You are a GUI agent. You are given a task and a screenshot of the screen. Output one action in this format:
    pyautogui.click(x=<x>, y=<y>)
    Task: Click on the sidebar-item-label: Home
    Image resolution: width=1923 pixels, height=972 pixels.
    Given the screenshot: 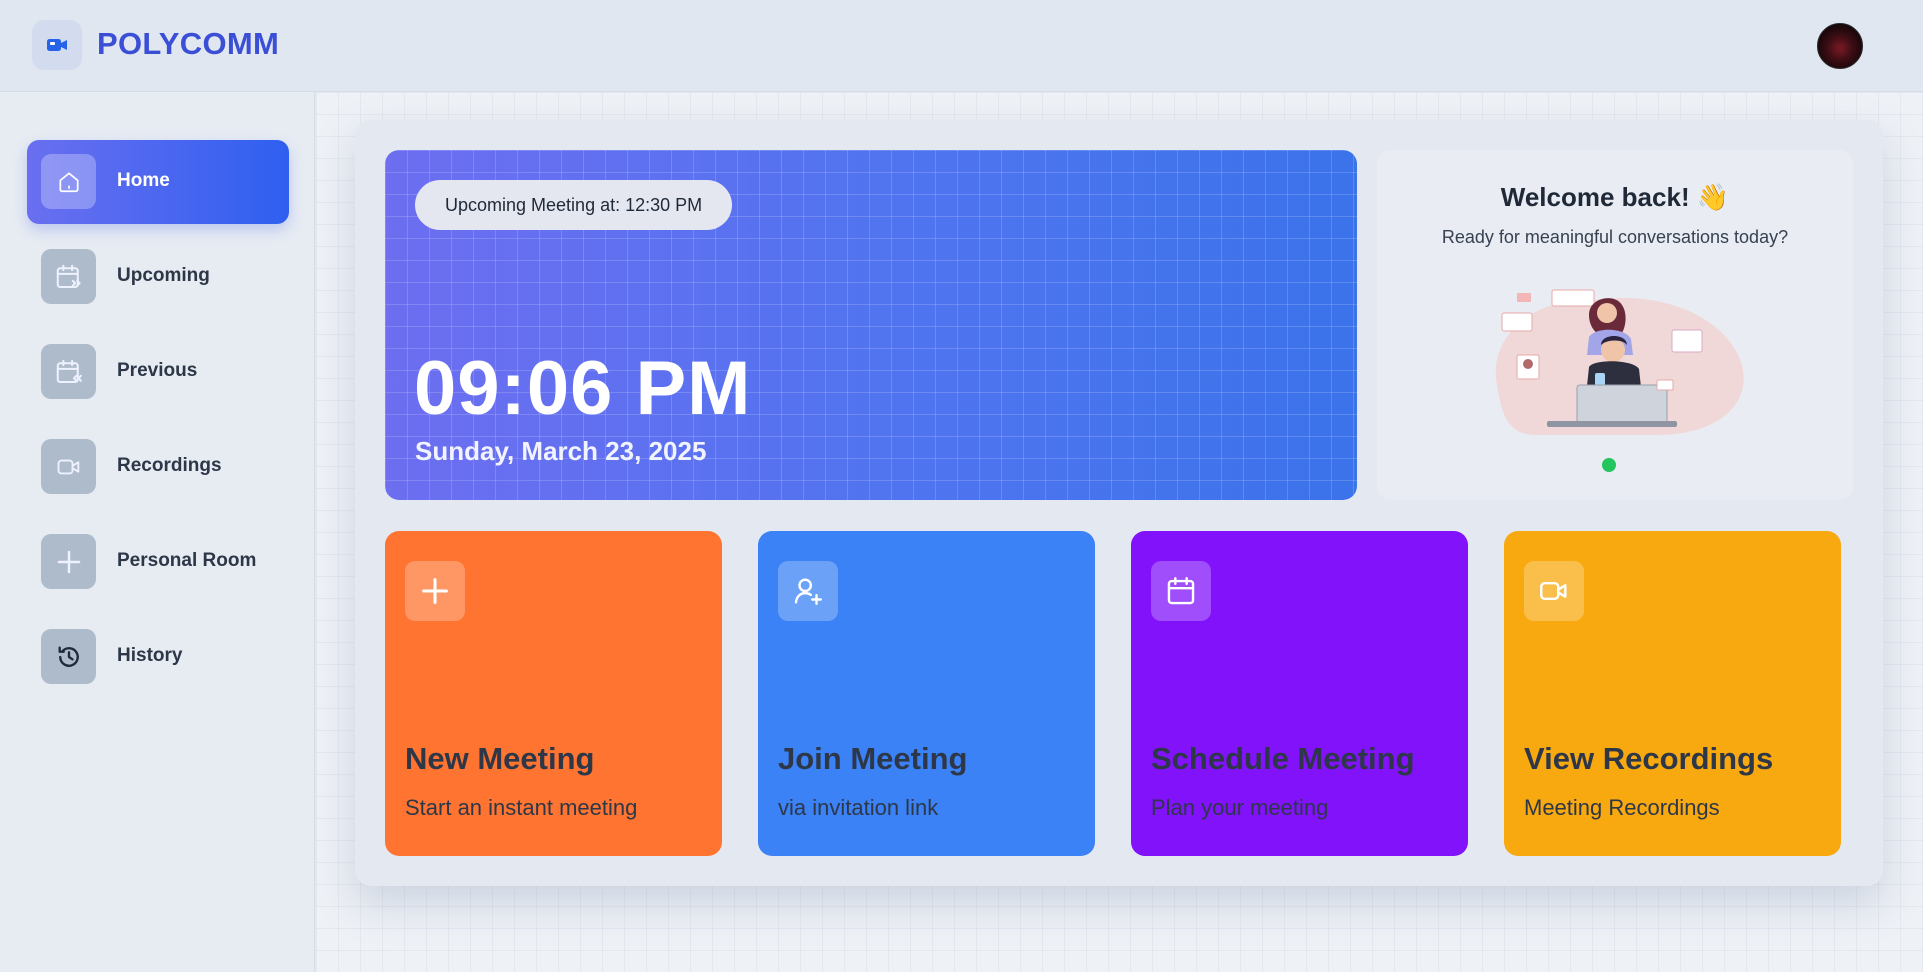 What is the action you would take?
    pyautogui.click(x=143, y=180)
    